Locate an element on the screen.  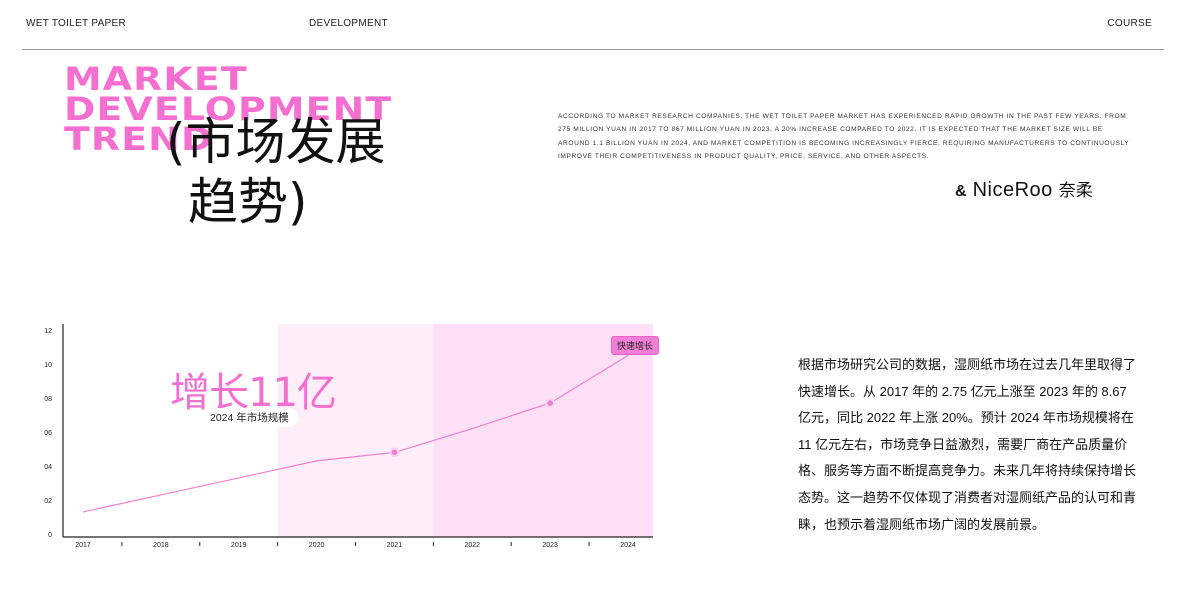
x-tick-label: 2018 is located at coordinates (161, 545).